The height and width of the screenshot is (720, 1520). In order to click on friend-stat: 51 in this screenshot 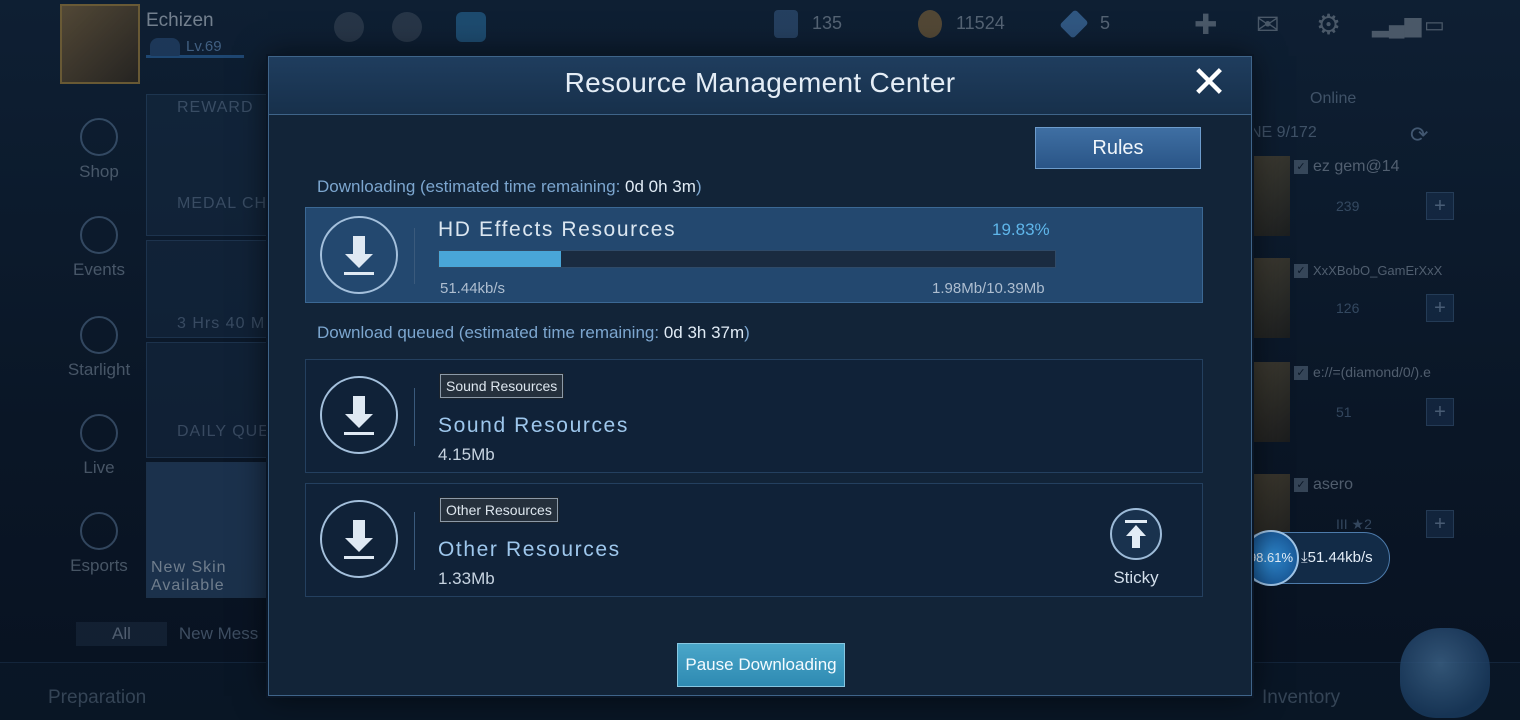, I will do `click(1344, 412)`.